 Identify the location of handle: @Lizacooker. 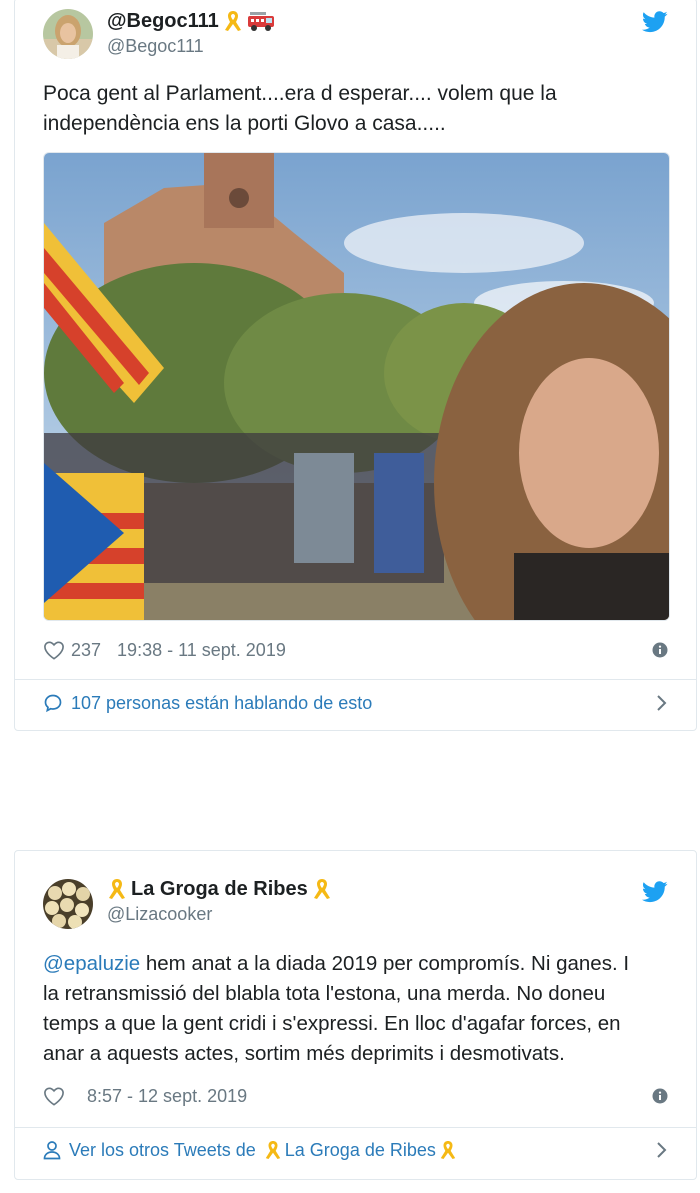
(219, 914).